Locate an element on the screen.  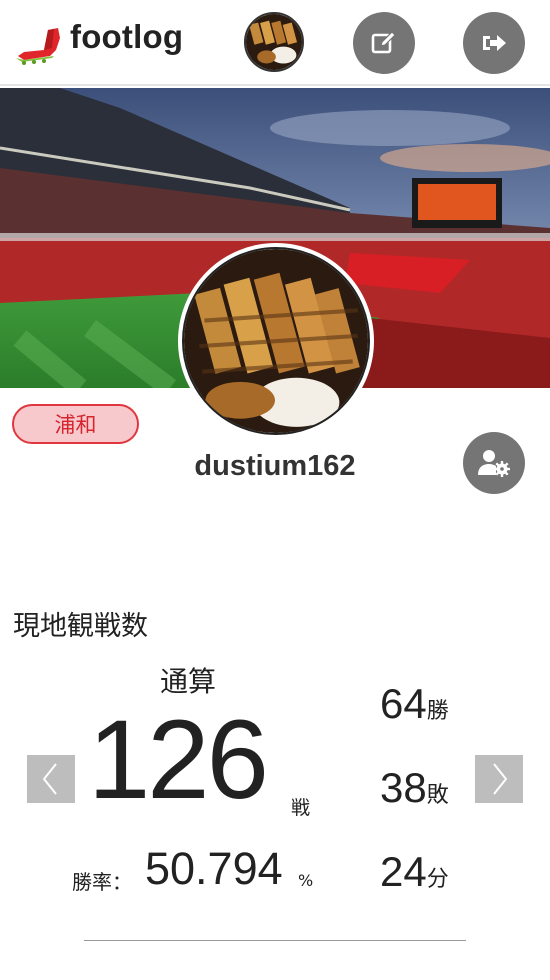
losses-unit: 敗 is located at coordinates (437, 794).